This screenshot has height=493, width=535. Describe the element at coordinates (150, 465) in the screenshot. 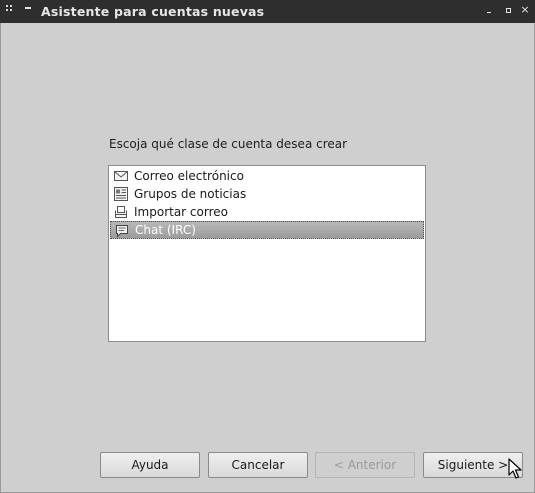

I see `help-button: Ayuda` at that location.